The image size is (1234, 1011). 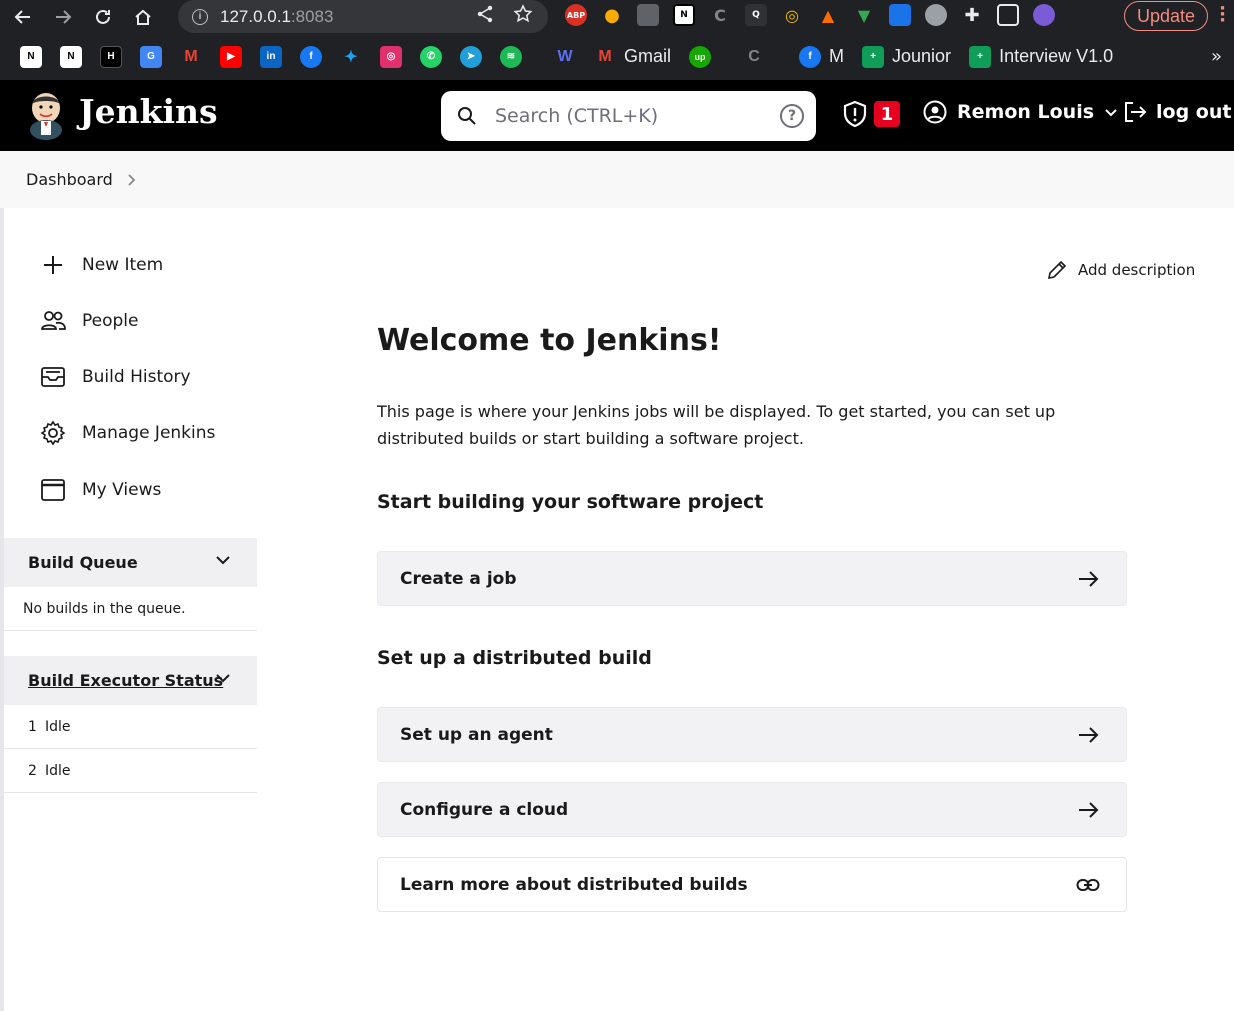 I want to click on bookmarks-overflow-icon: », so click(x=1216, y=56).